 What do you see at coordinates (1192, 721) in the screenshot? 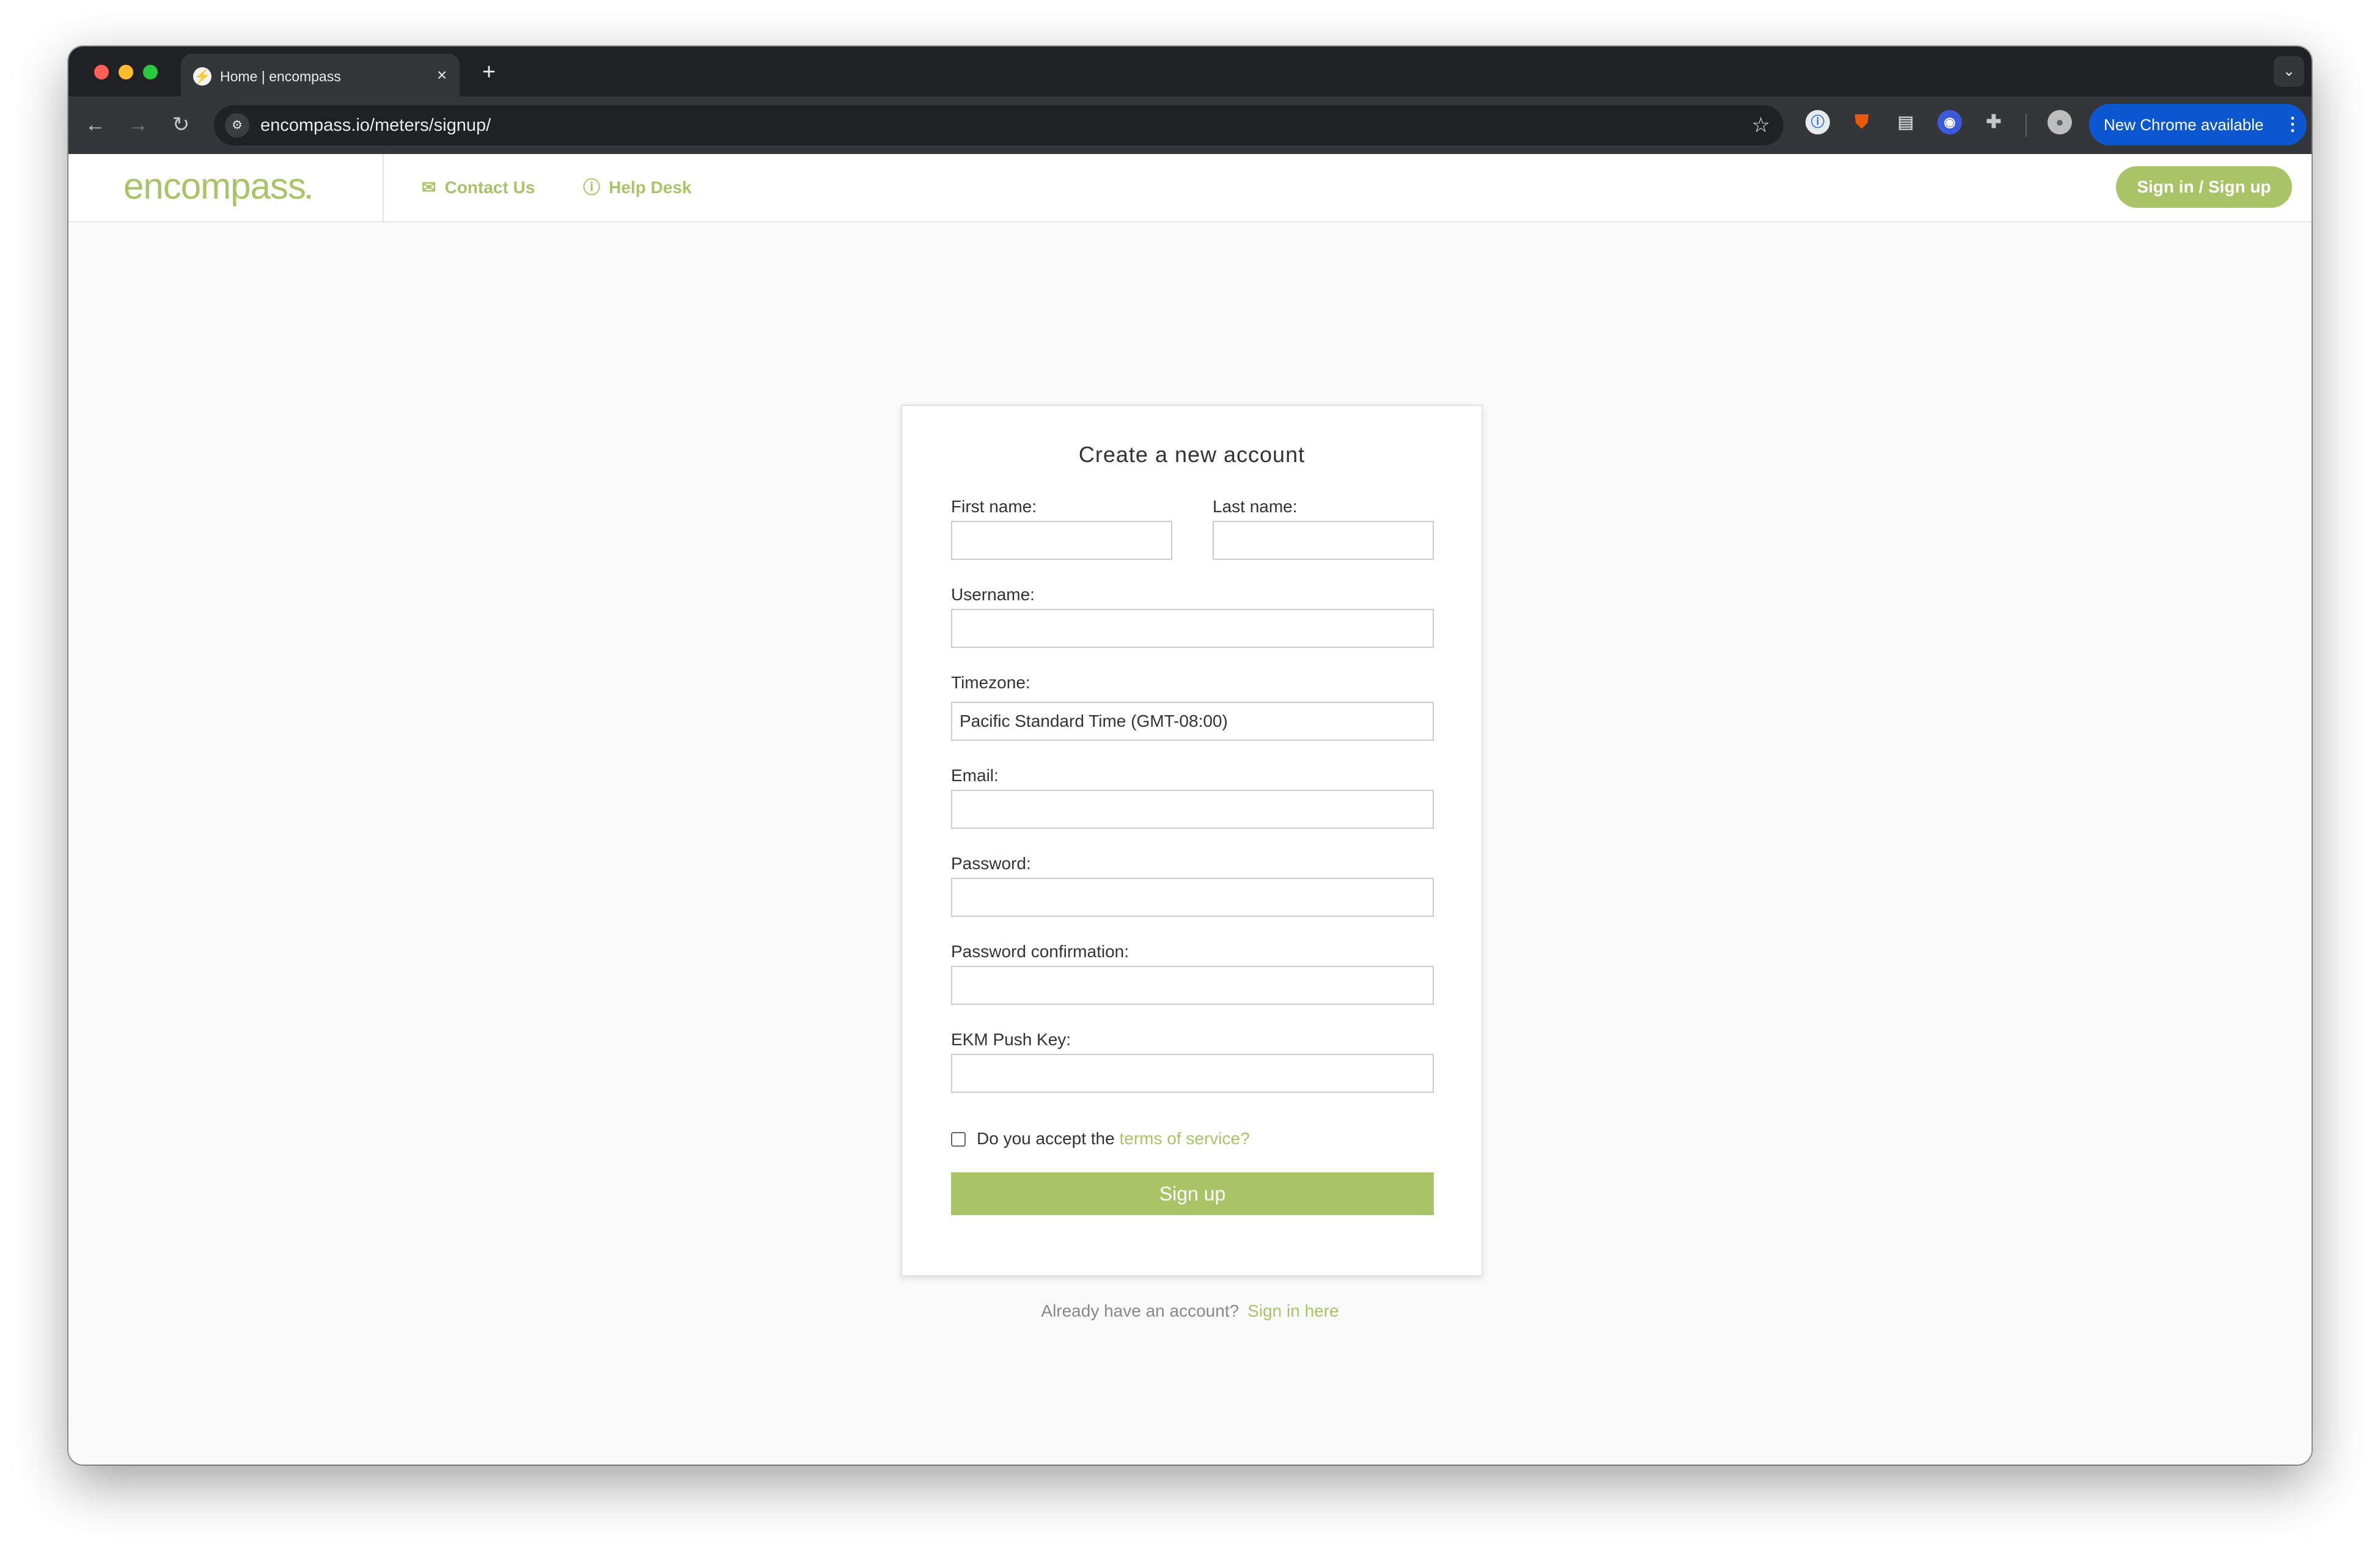
I see `timezone-select: Pacific Standard Time (GMT-08:00)` at bounding box center [1192, 721].